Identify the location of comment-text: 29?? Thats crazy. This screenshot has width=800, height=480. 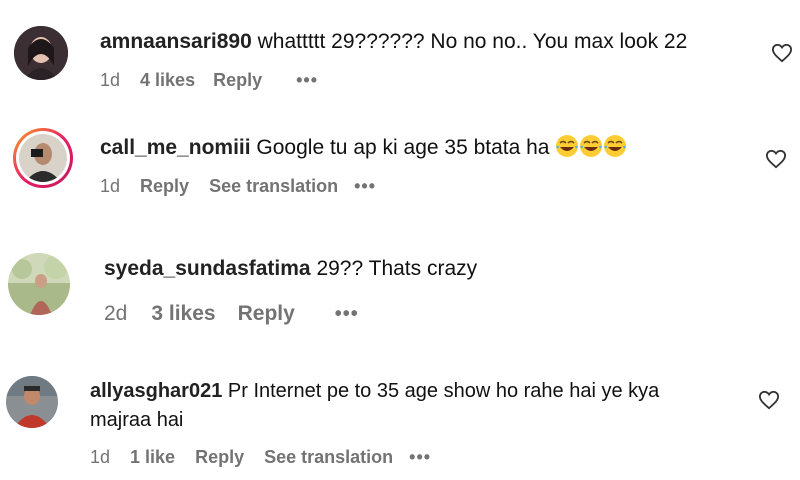
(397, 268).